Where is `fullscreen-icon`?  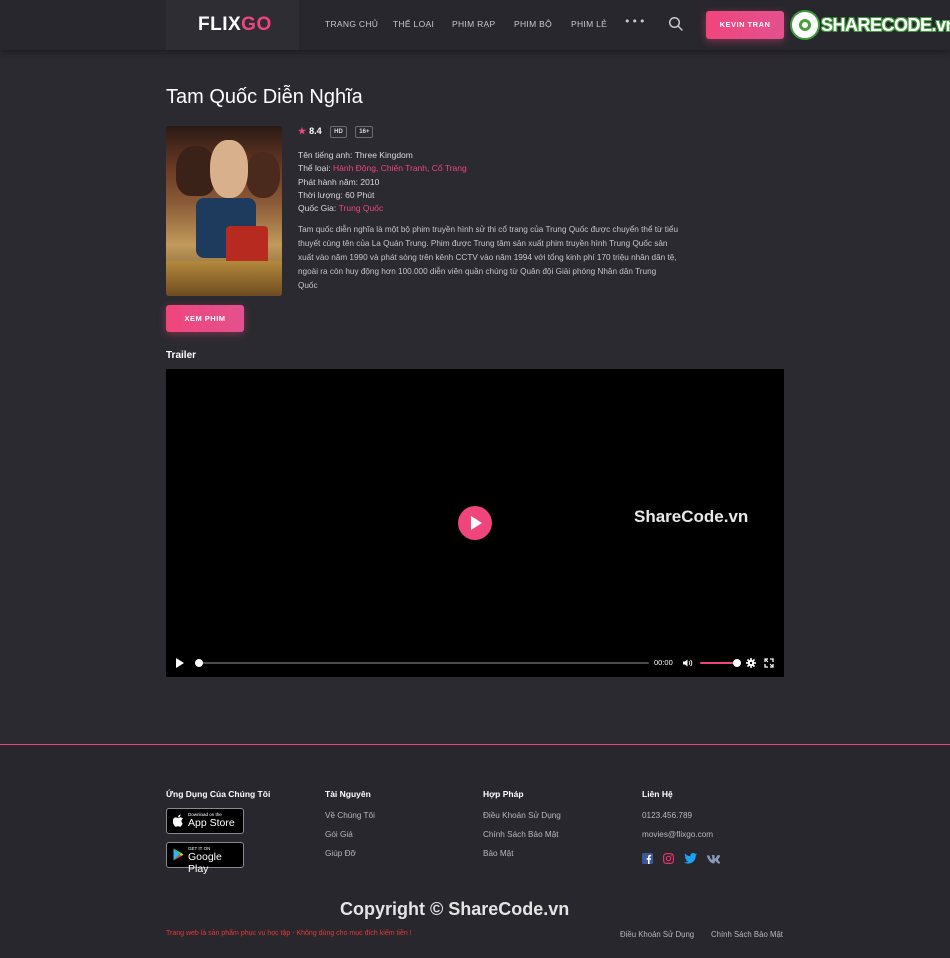 fullscreen-icon is located at coordinates (769, 663).